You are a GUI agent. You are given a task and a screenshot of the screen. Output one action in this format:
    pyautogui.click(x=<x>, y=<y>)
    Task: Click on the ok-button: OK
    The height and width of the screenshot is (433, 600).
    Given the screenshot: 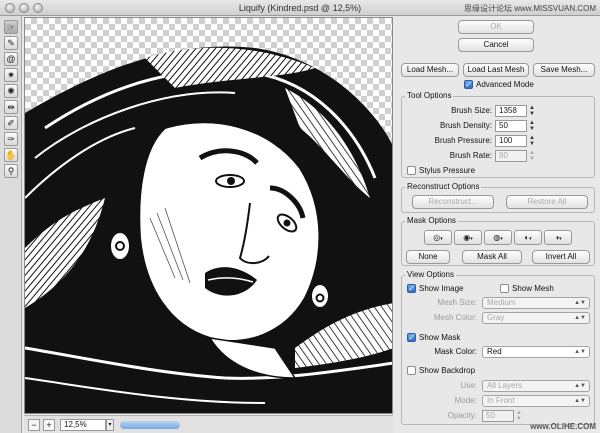 What is the action you would take?
    pyautogui.click(x=496, y=27)
    